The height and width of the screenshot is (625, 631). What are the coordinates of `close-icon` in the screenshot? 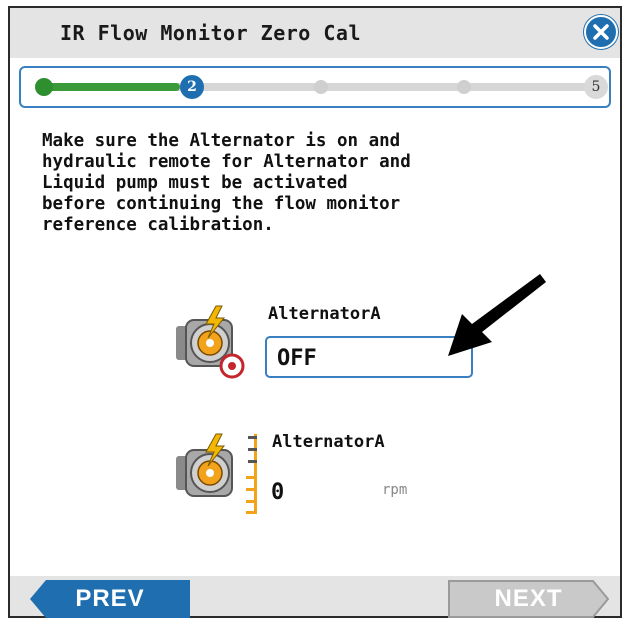 It's located at (601, 32).